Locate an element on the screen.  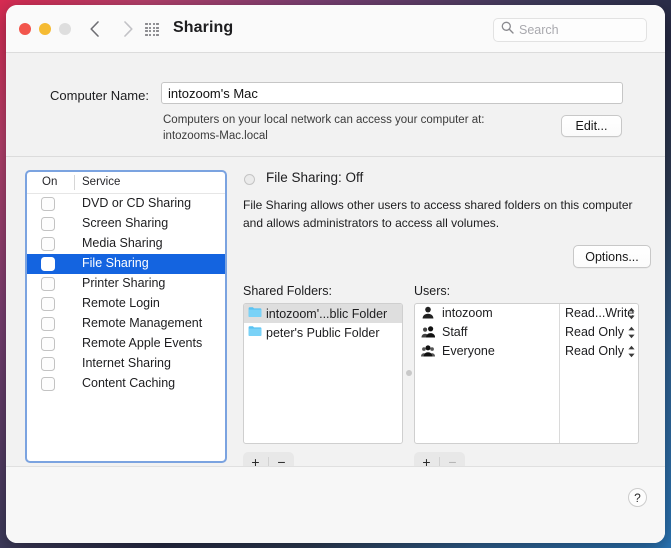
shared-folders-label: Shared Folders: is located at coordinates (287, 291).